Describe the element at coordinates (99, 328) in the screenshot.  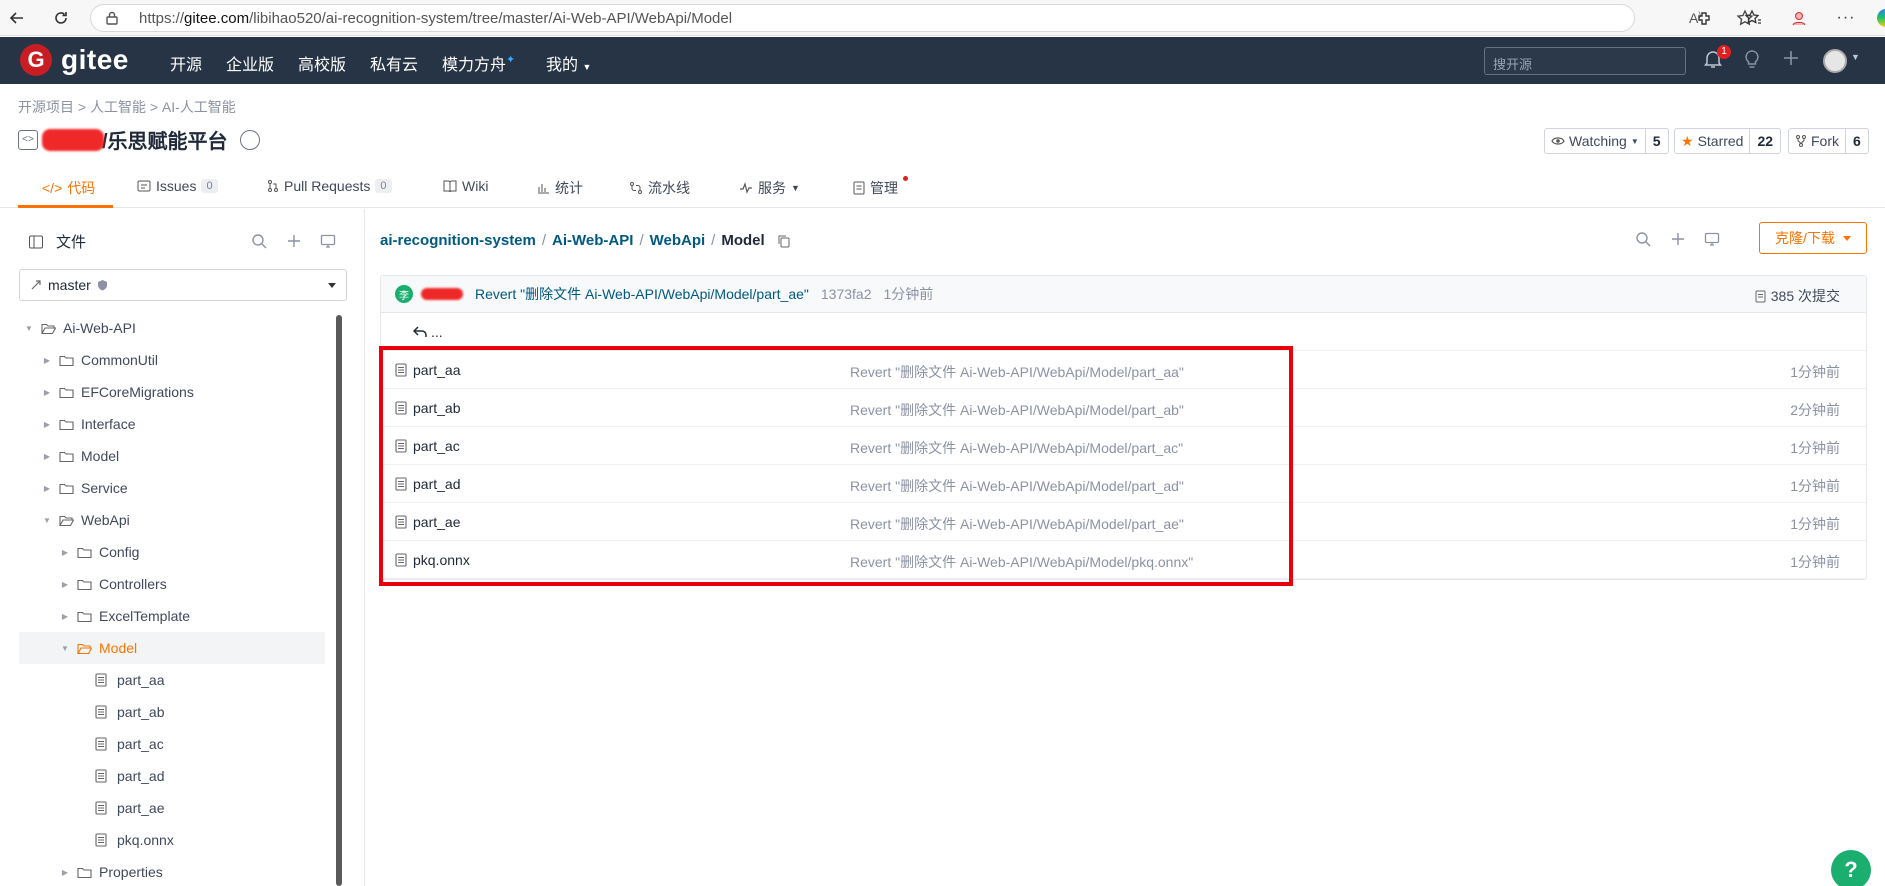
I see `tree-item-label: Ai-Web-API` at that location.